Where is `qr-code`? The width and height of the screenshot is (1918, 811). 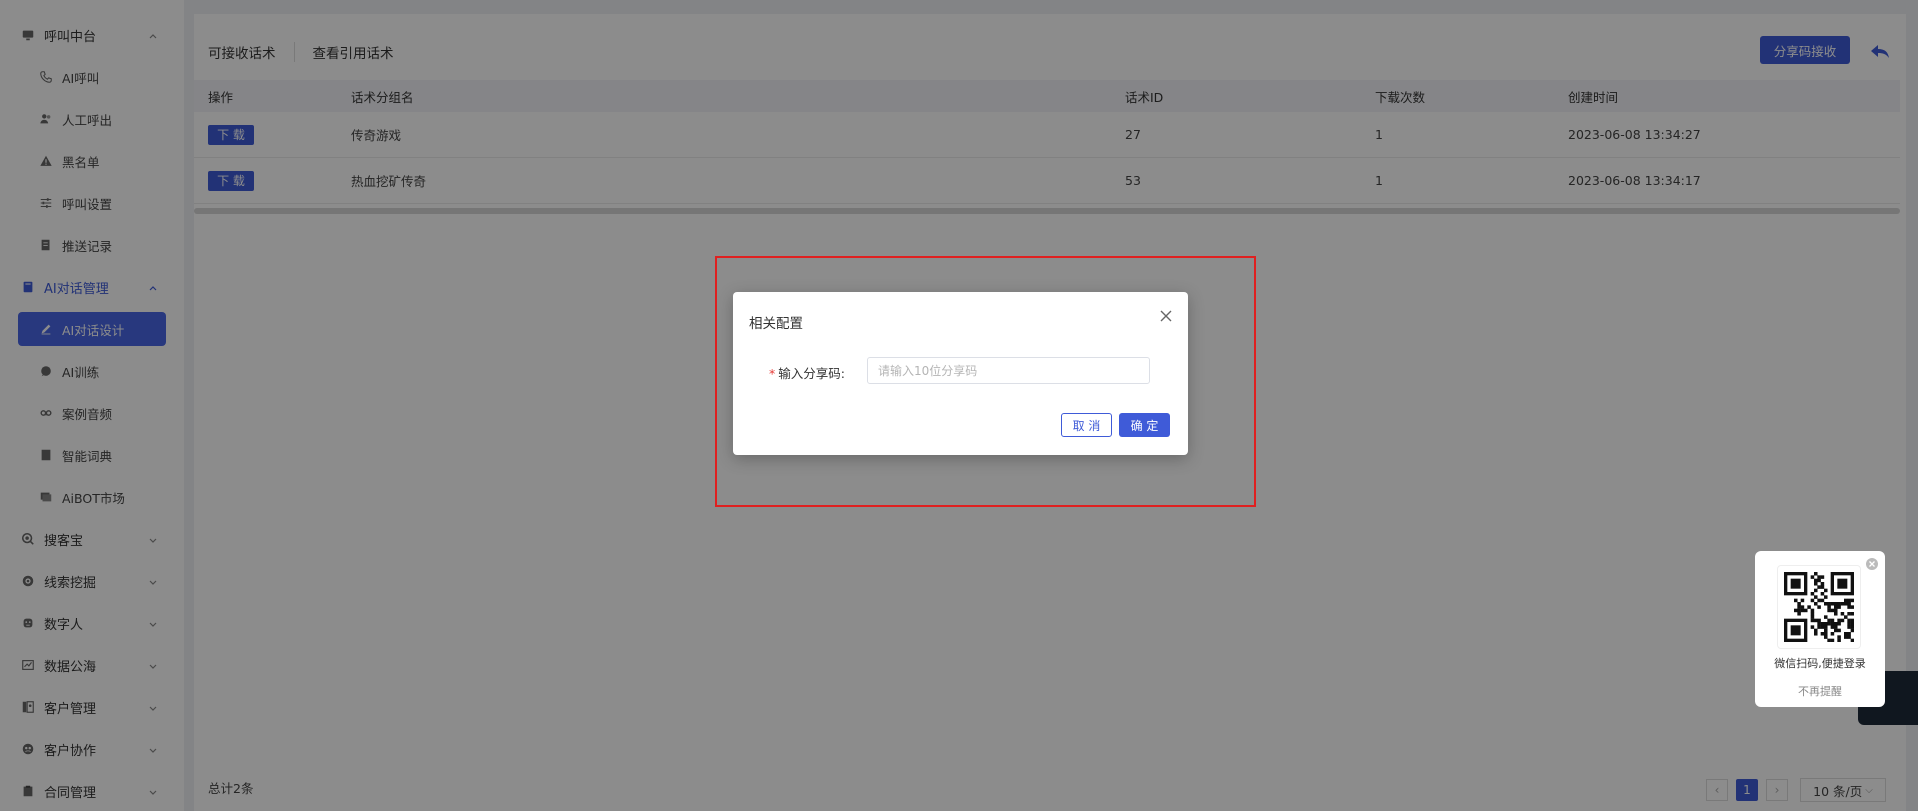
qr-code is located at coordinates (1819, 607).